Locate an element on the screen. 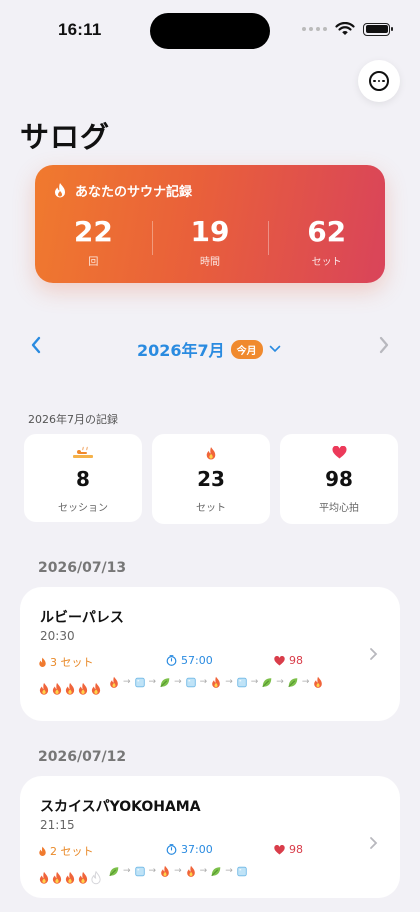 The height and width of the screenshot is (912, 420). status-time: 16:11 is located at coordinates (80, 29).